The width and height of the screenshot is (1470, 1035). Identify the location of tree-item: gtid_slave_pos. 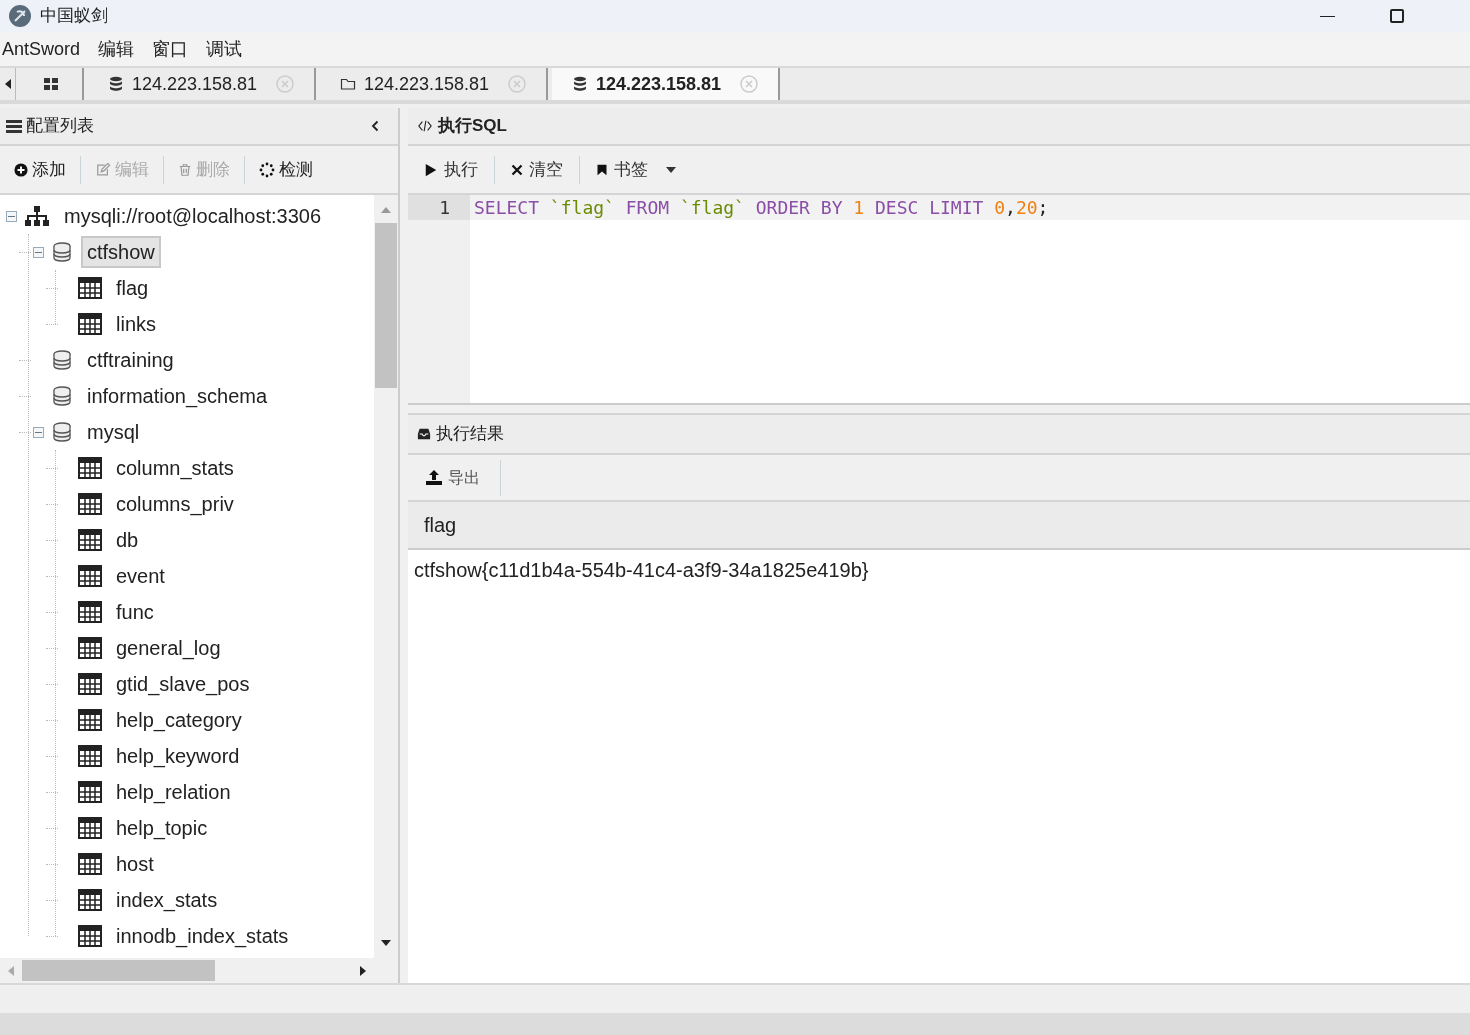
(183, 684).